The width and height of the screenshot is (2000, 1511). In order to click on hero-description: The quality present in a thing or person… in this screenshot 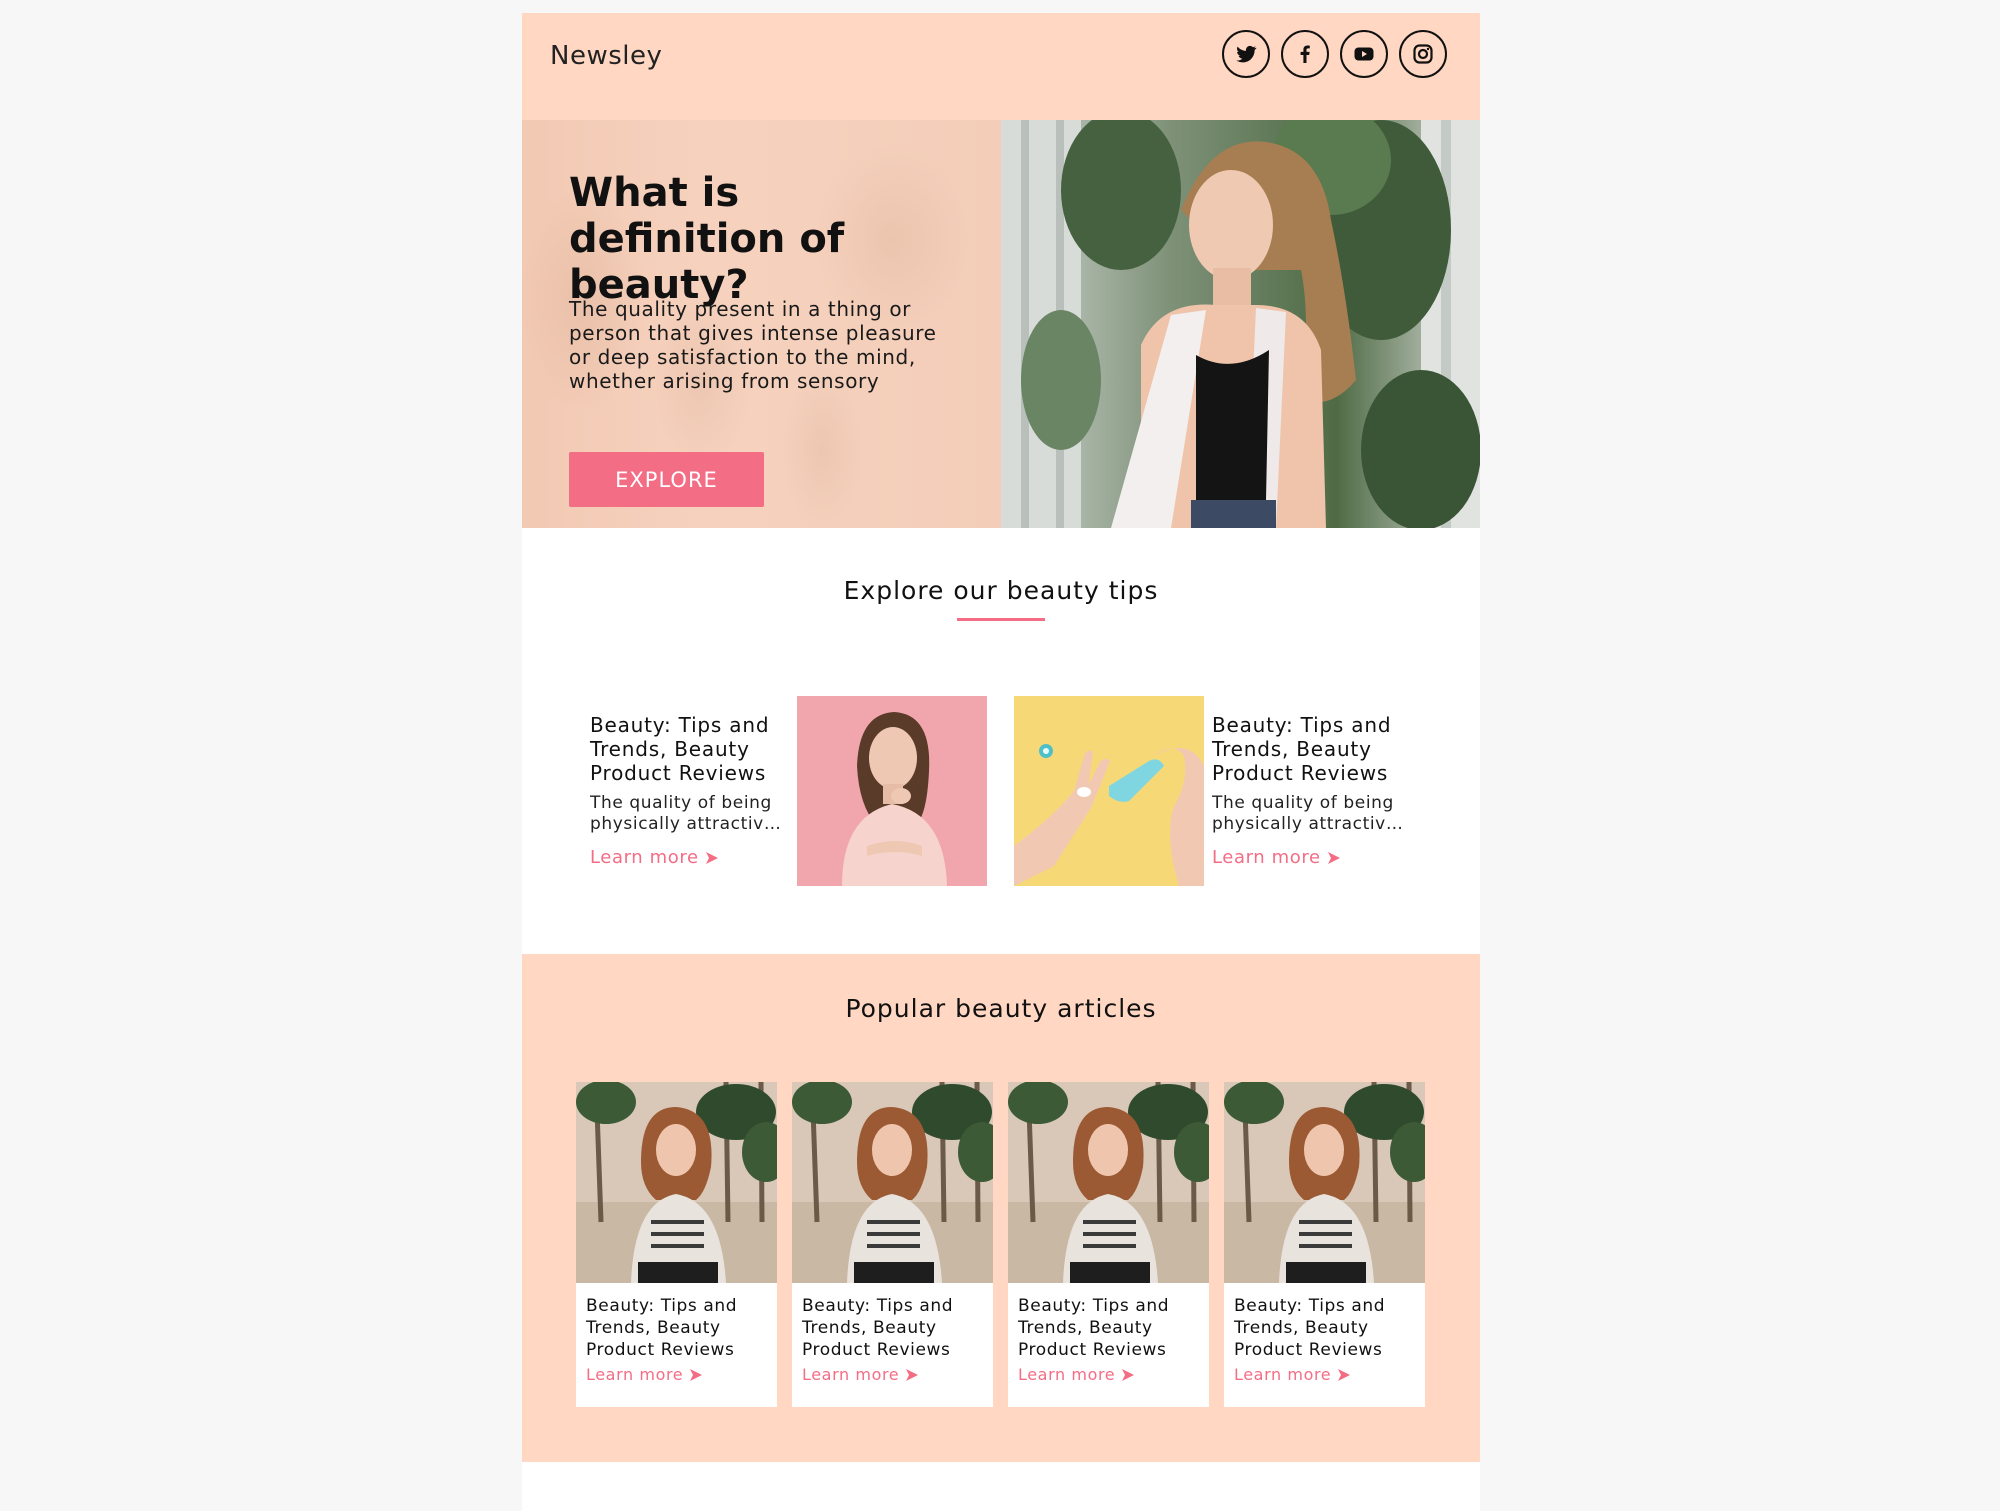, I will do `click(753, 345)`.